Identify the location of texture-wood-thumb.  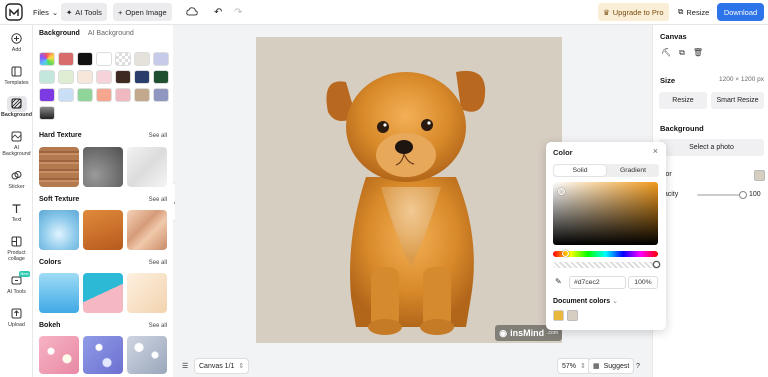
(59, 167).